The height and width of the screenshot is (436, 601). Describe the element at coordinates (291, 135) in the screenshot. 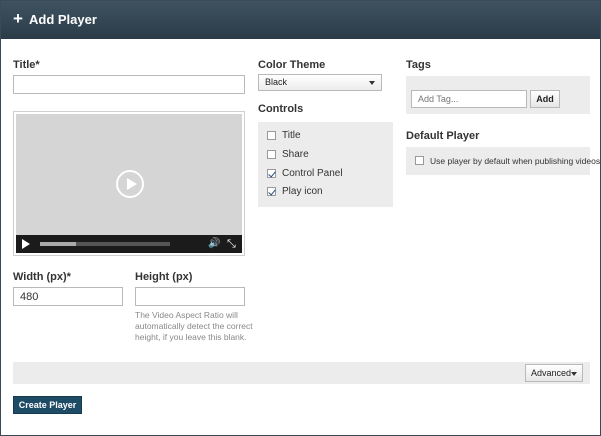

I see `control-item-label: Title` at that location.